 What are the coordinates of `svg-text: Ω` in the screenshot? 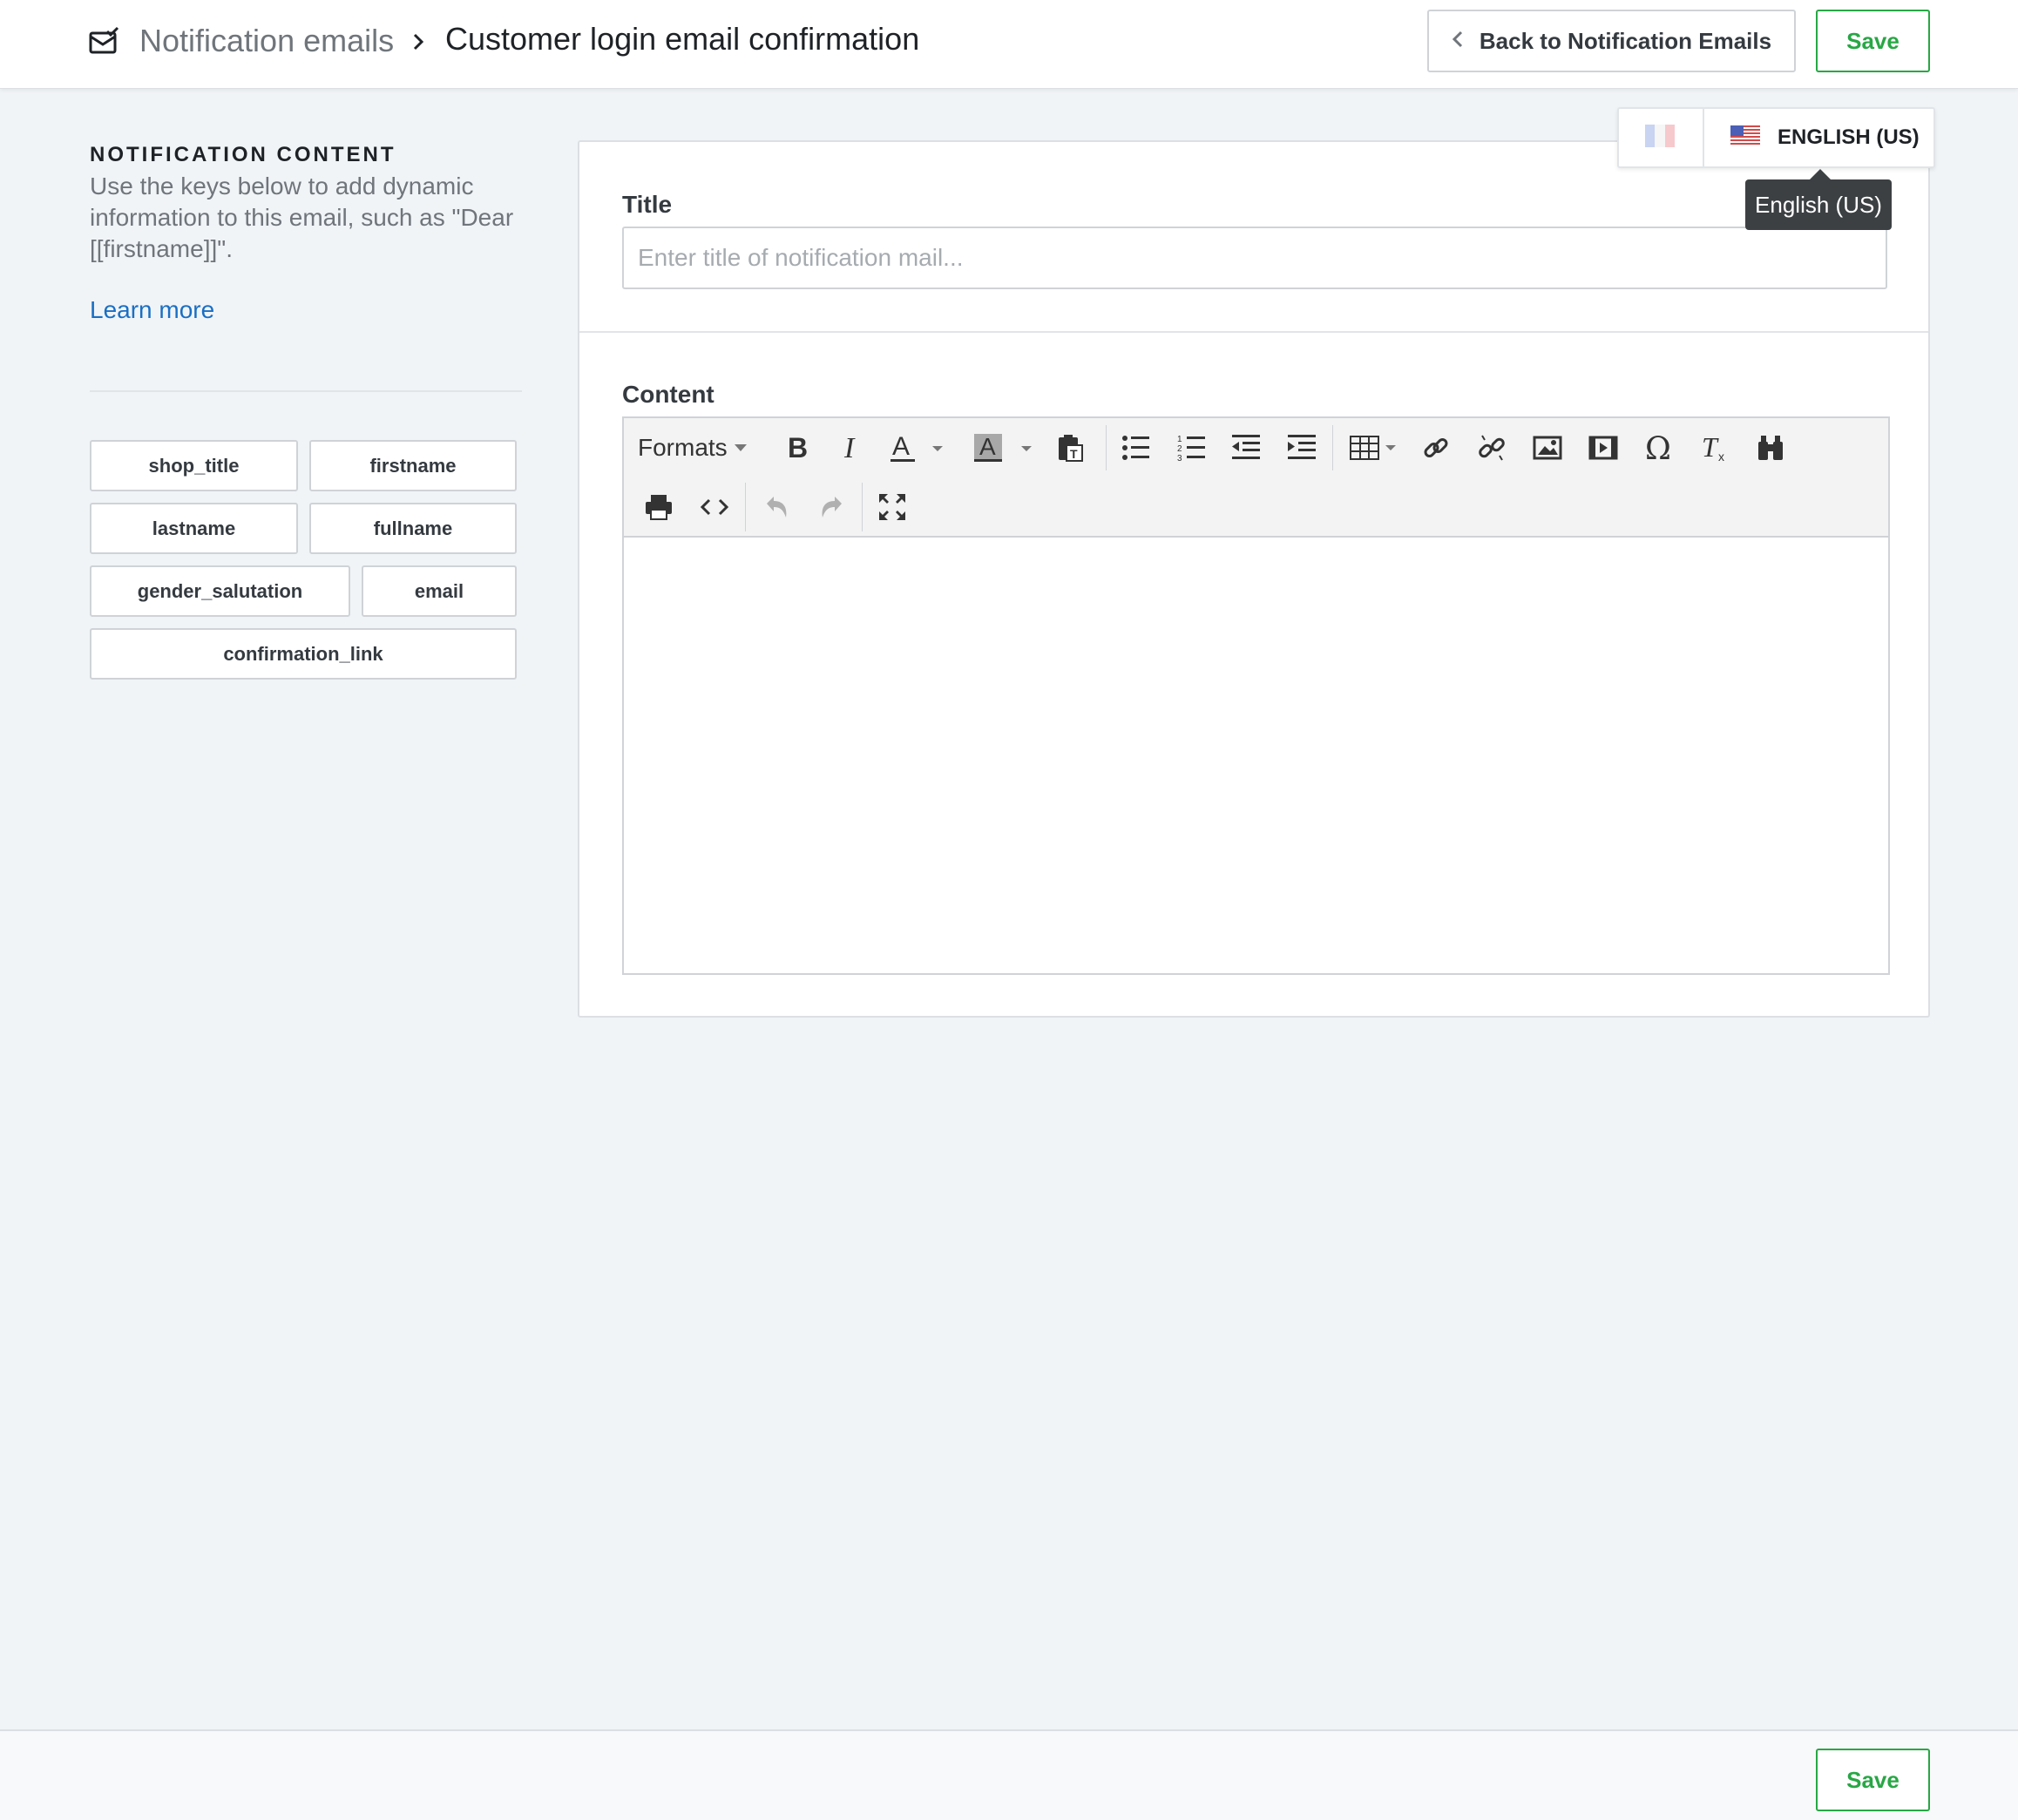 It's located at (1658, 448).